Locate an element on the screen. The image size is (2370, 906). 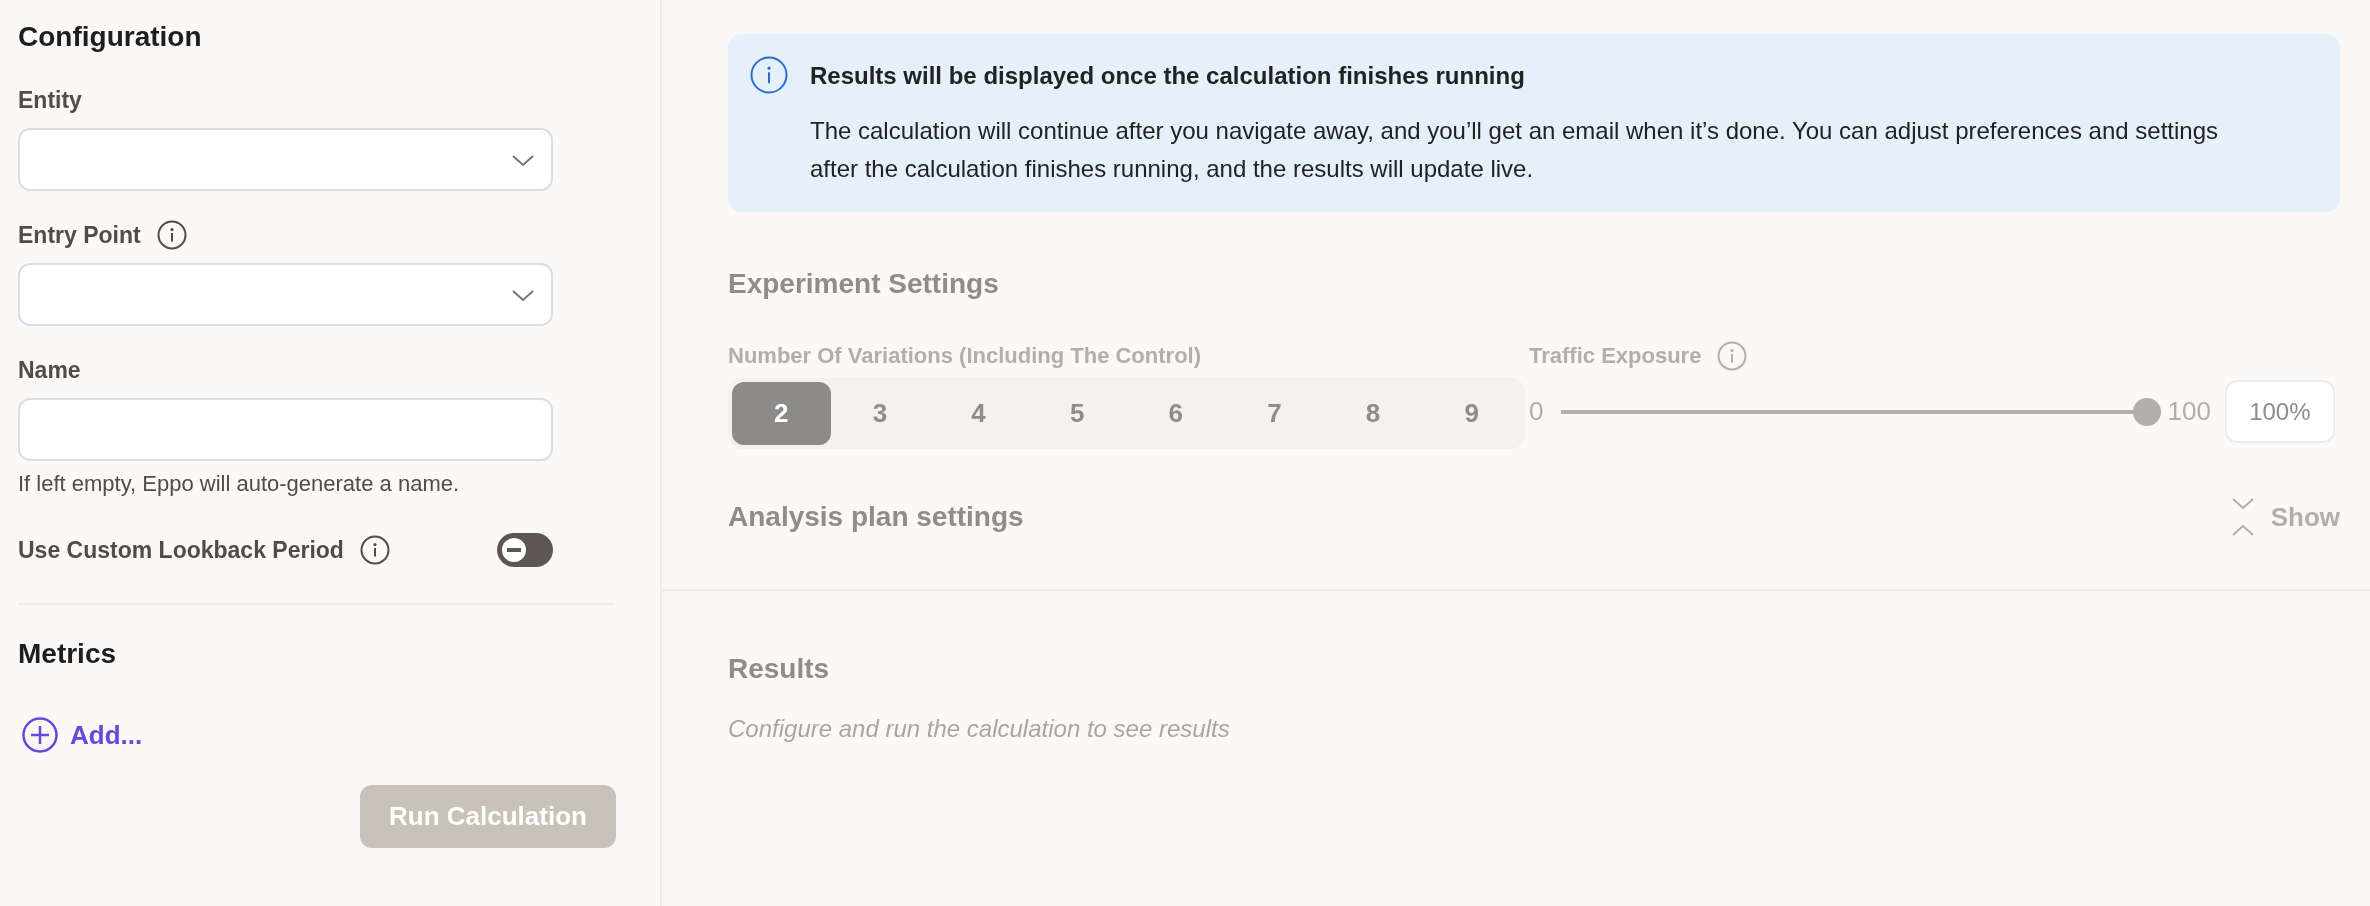
section-title: Experiment Settings is located at coordinates (864, 284).